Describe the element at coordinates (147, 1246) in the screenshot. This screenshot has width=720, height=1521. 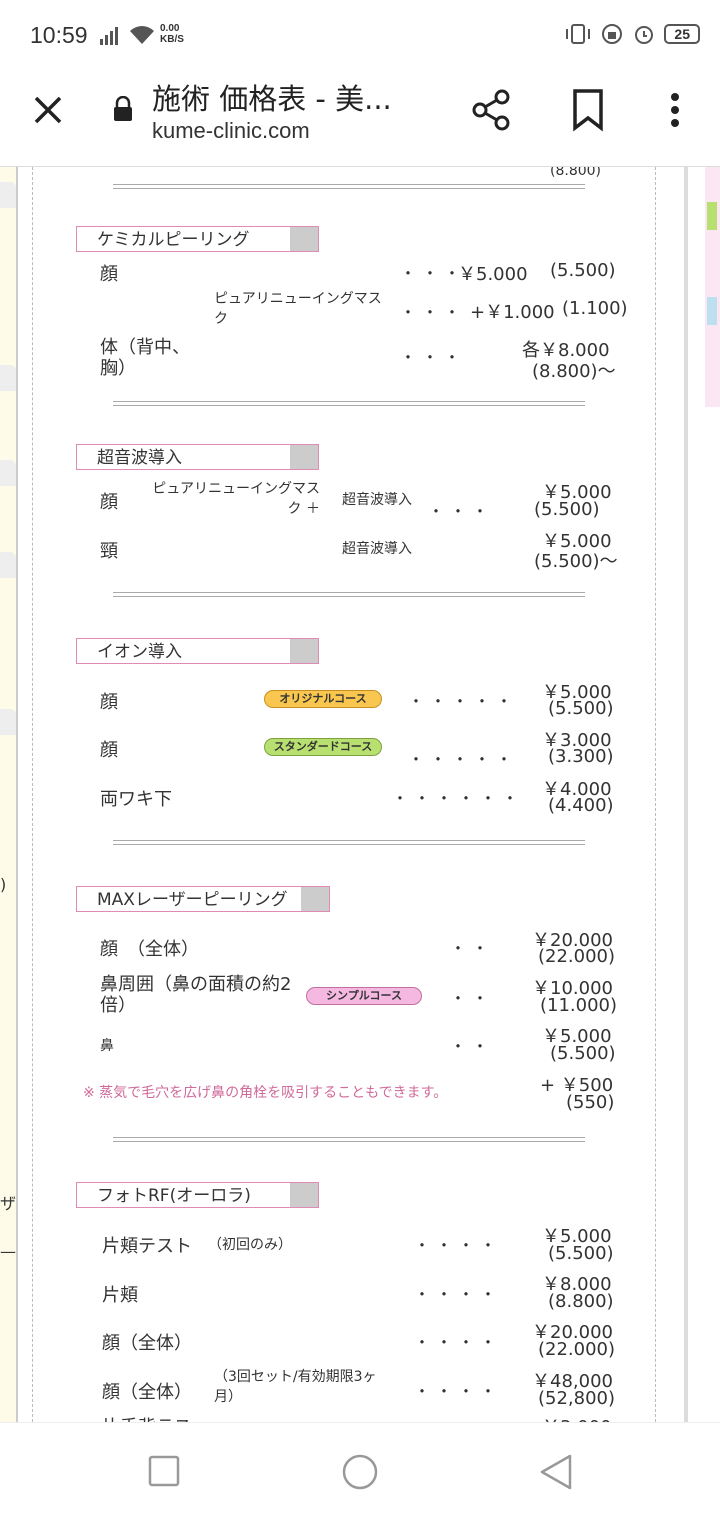
I see `item-name: 片頬テスト` at that location.